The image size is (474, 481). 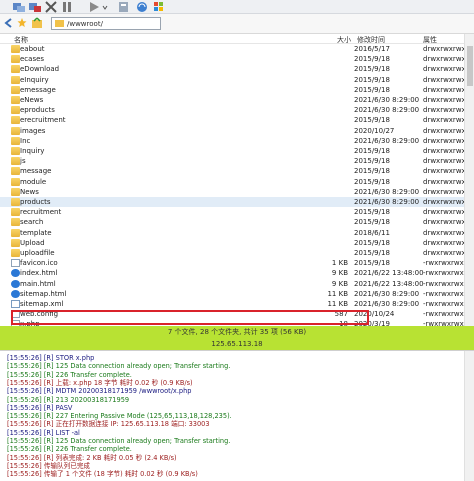 What do you see at coordinates (37, 110) in the screenshot?
I see `file-name: eproducts` at bounding box center [37, 110].